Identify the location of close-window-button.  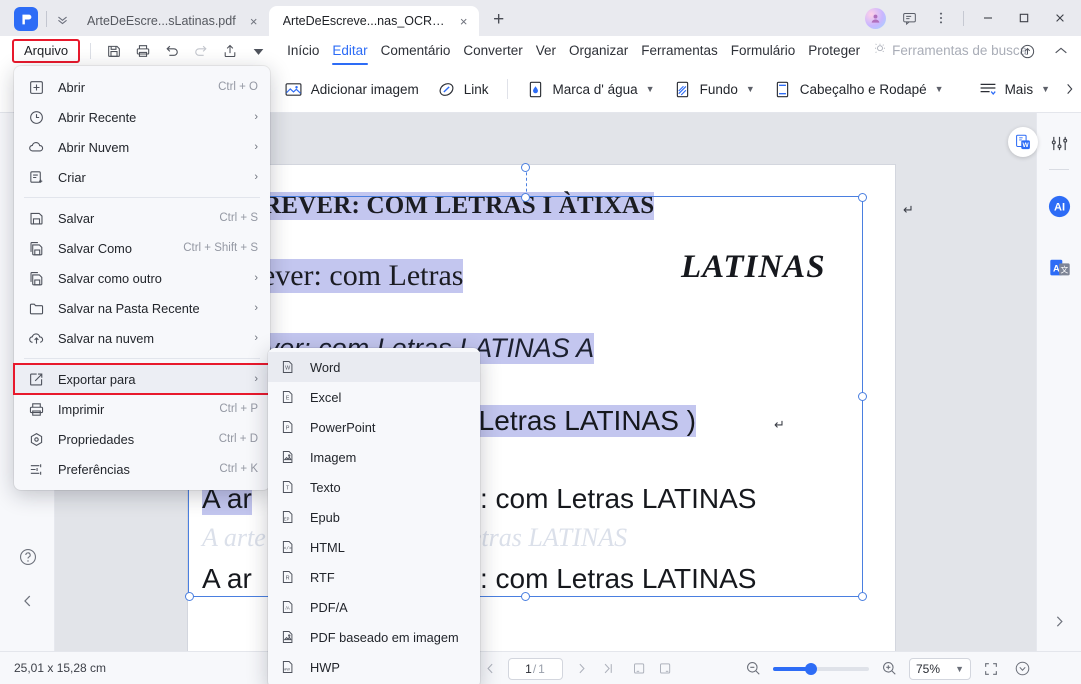
(1060, 18).